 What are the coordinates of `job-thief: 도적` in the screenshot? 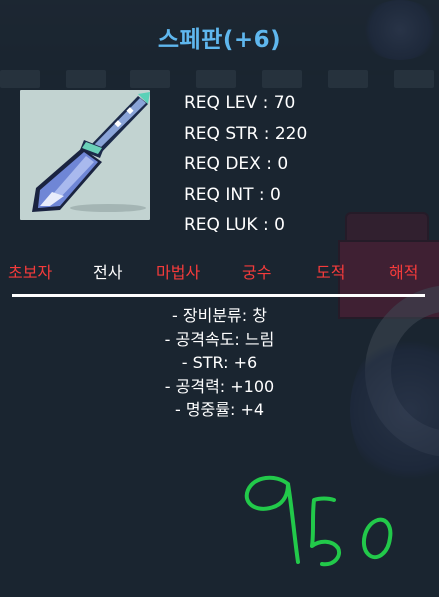 It's located at (331, 272).